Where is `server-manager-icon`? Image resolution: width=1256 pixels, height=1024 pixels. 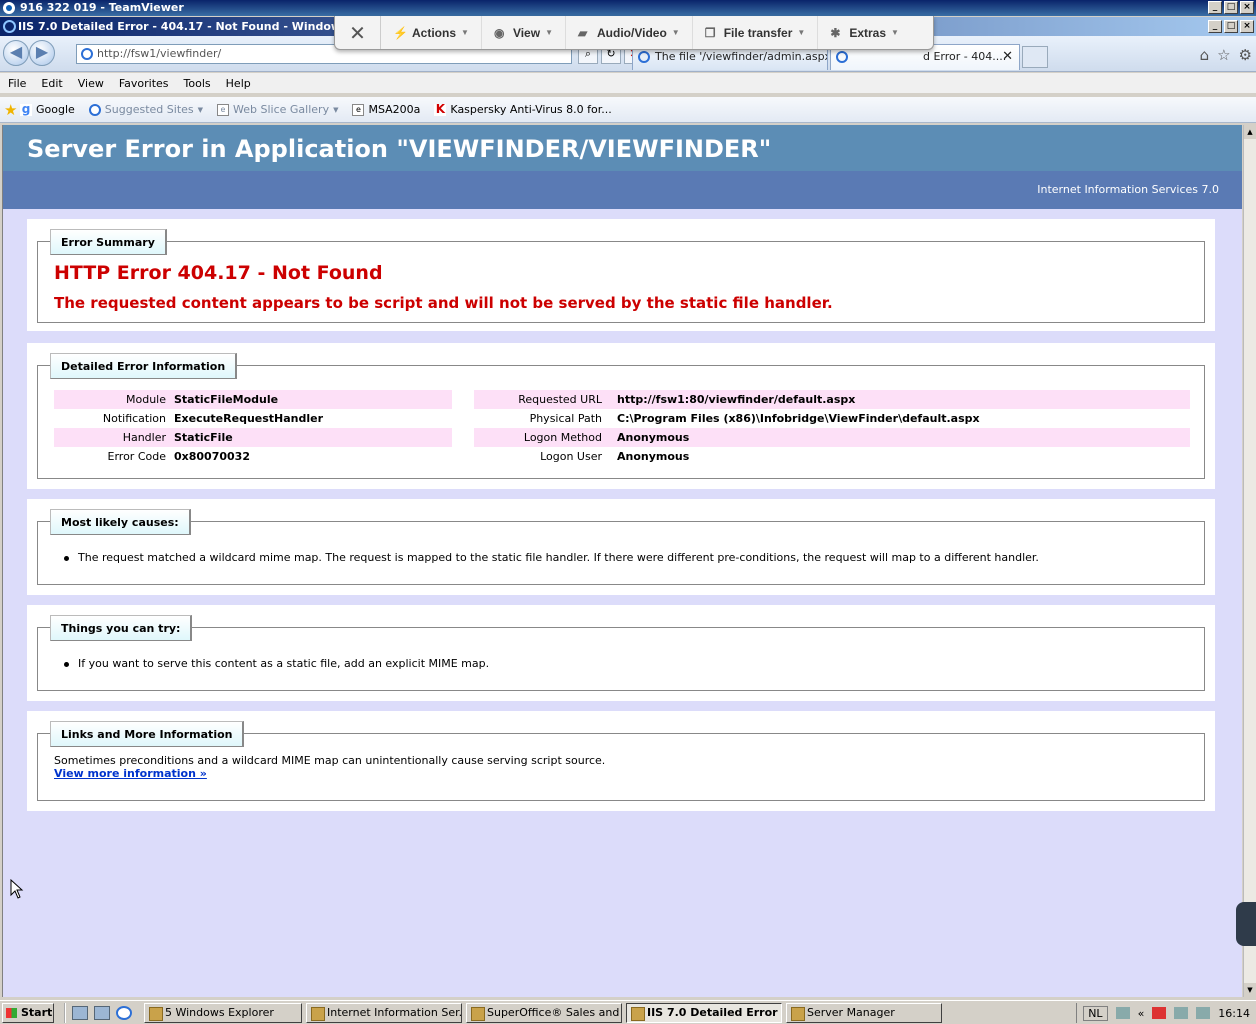
server-manager-icon is located at coordinates (80, 1012).